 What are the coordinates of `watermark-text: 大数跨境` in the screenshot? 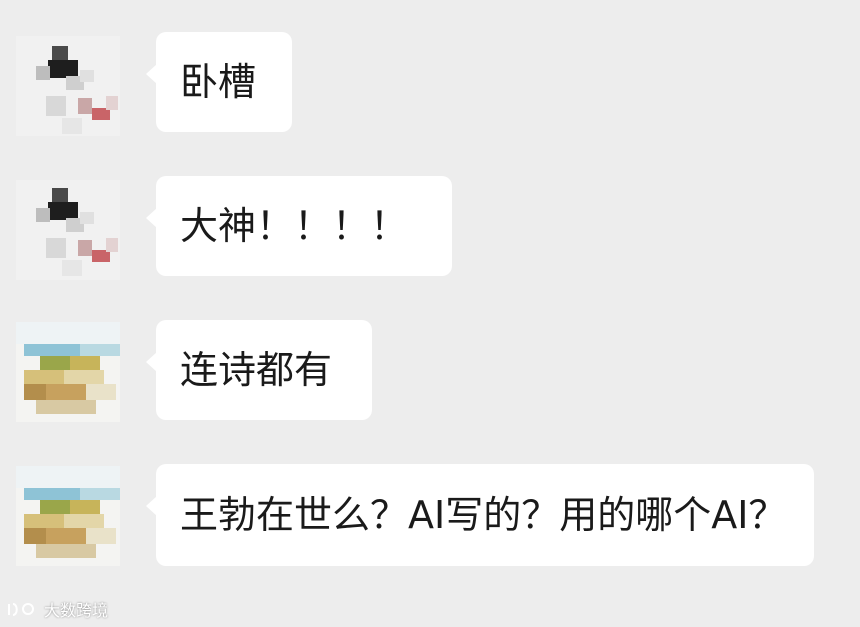 It's located at (76, 610).